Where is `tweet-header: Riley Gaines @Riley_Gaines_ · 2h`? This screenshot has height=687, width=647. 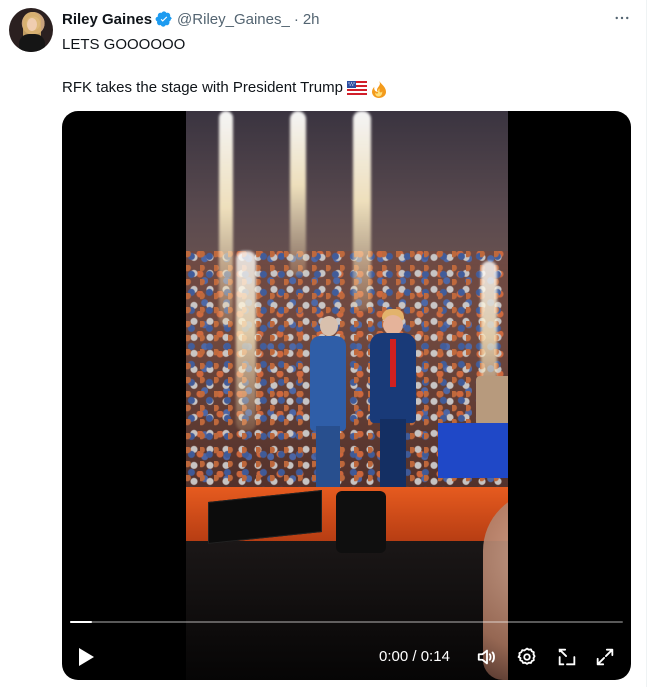 tweet-header: Riley Gaines @Riley_Gaines_ · 2h is located at coordinates (191, 19).